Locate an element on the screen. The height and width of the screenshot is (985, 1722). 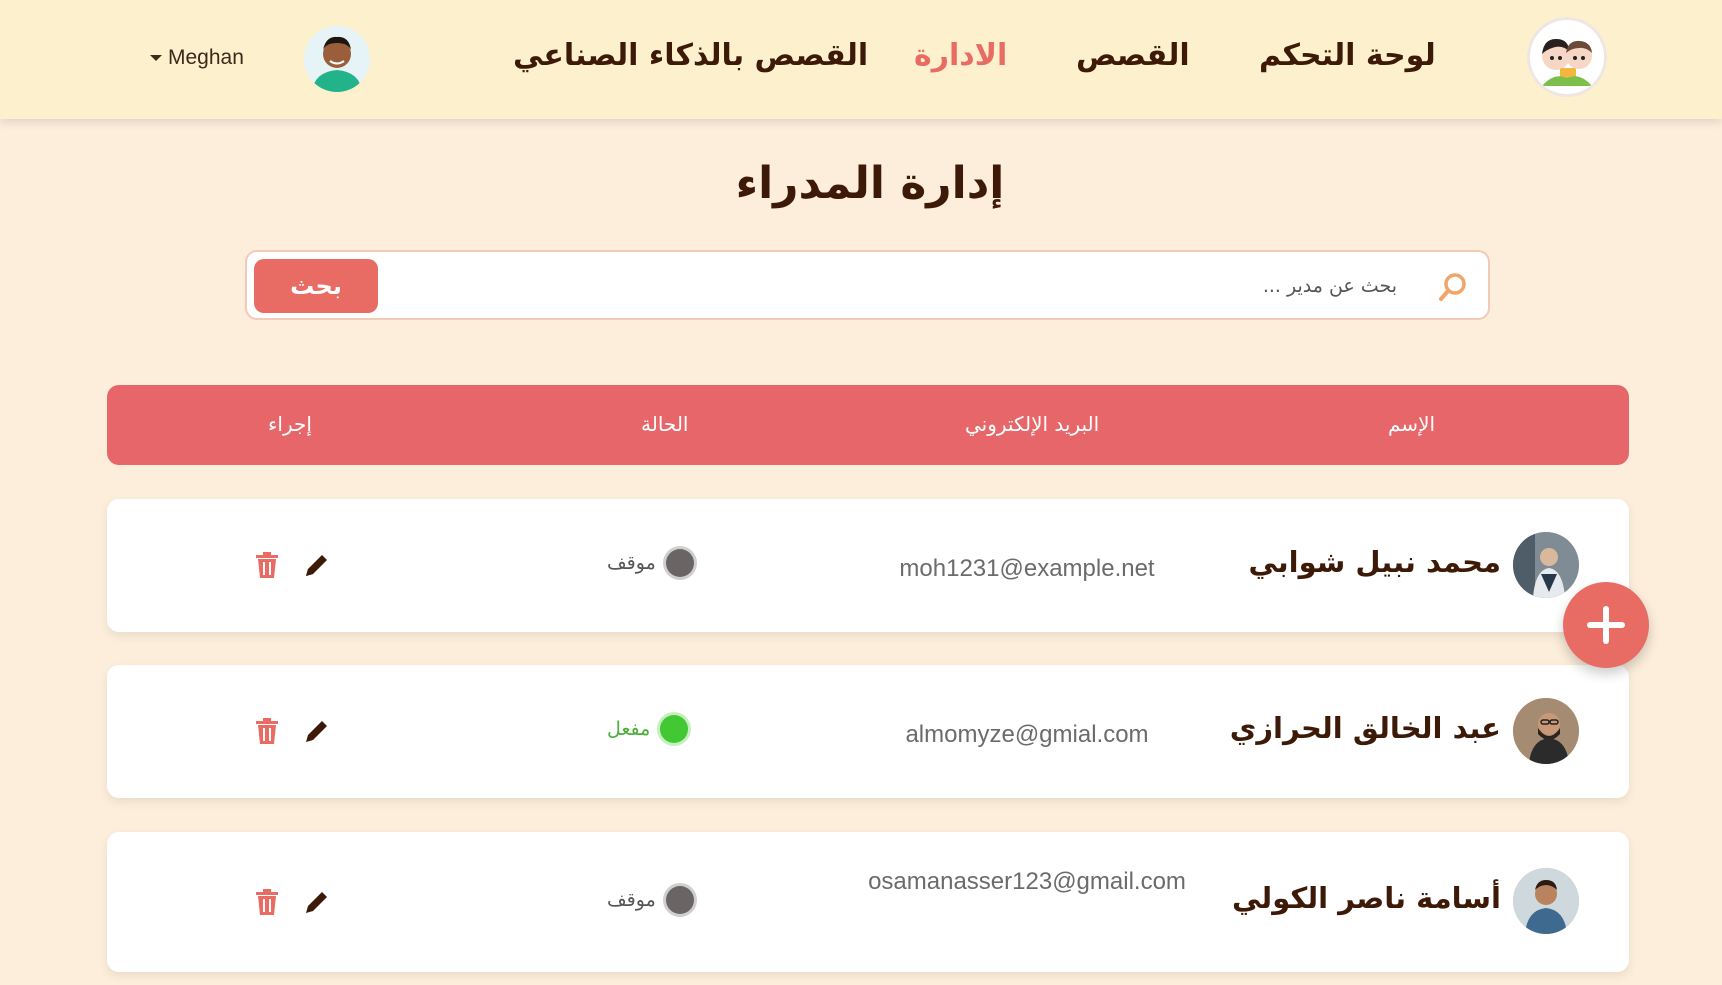
column-action: إجراء is located at coordinates (290, 424).